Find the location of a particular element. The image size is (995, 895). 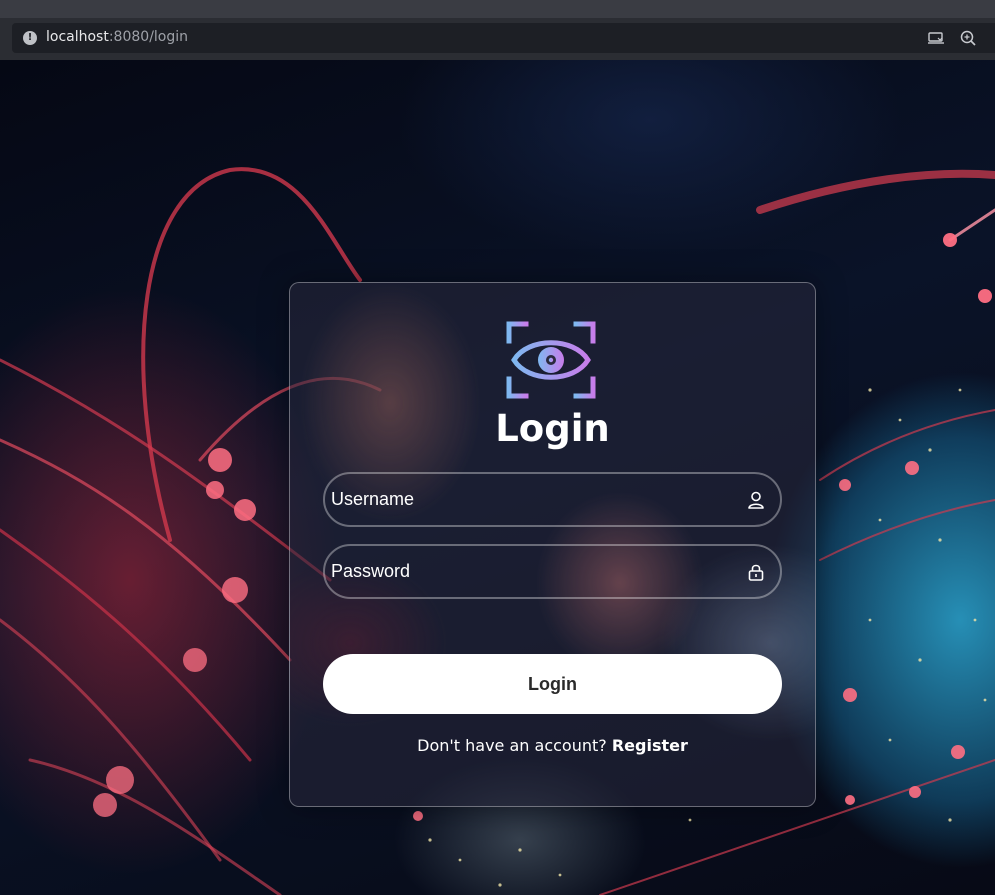

lock-icon is located at coordinates (756, 572).